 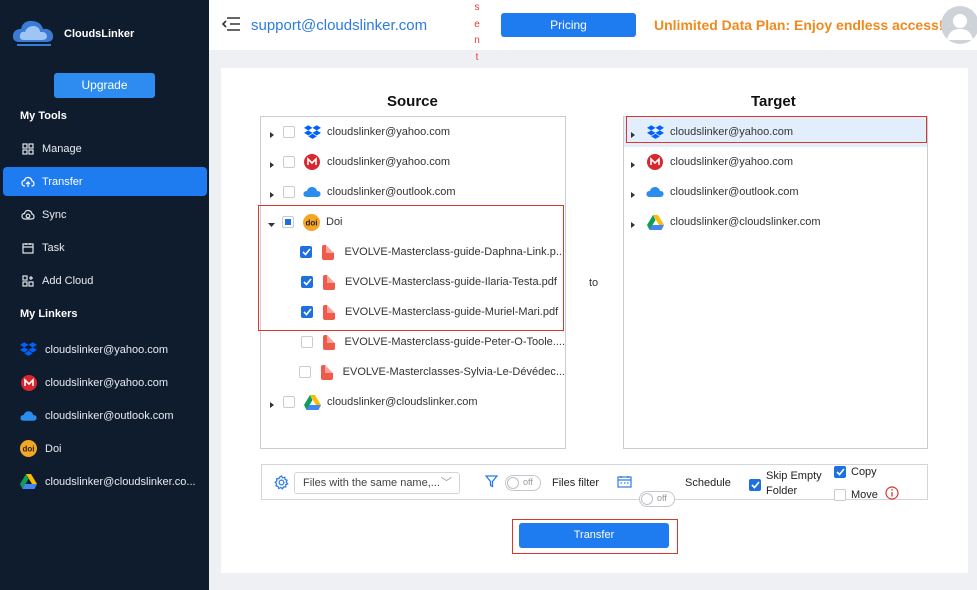 I want to click on toggle-state: off, so click(x=662, y=498).